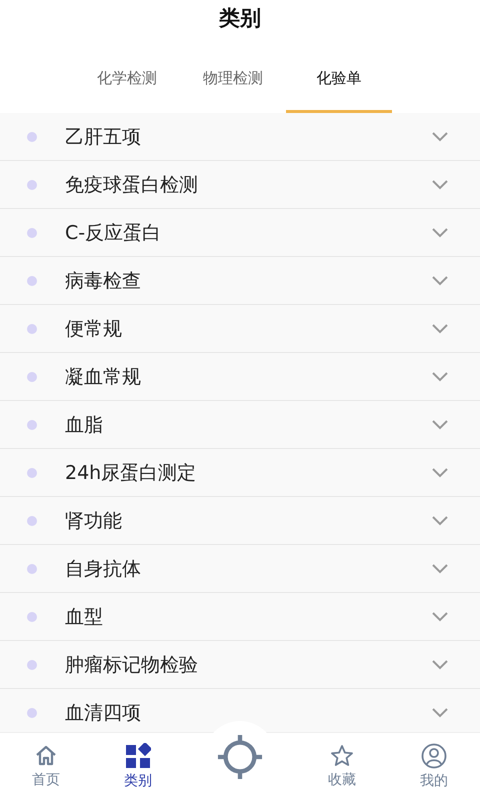  What do you see at coordinates (103, 377) in the screenshot?
I see `item-label: 凝血常规` at bounding box center [103, 377].